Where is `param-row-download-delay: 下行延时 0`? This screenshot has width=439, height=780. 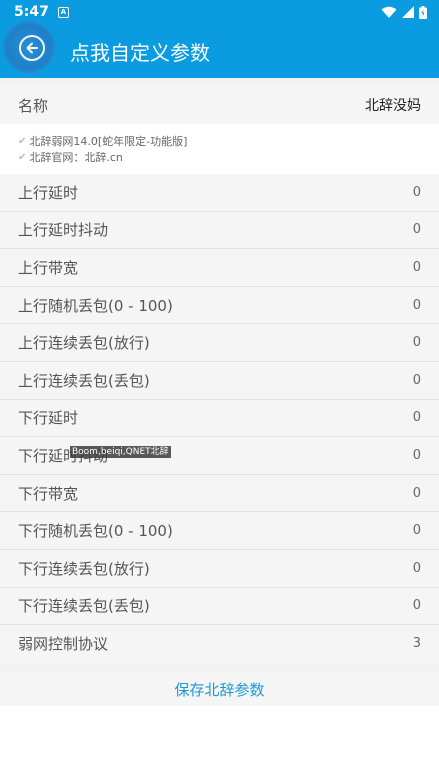 param-row-download-delay: 下行延时 0 is located at coordinates (219, 418).